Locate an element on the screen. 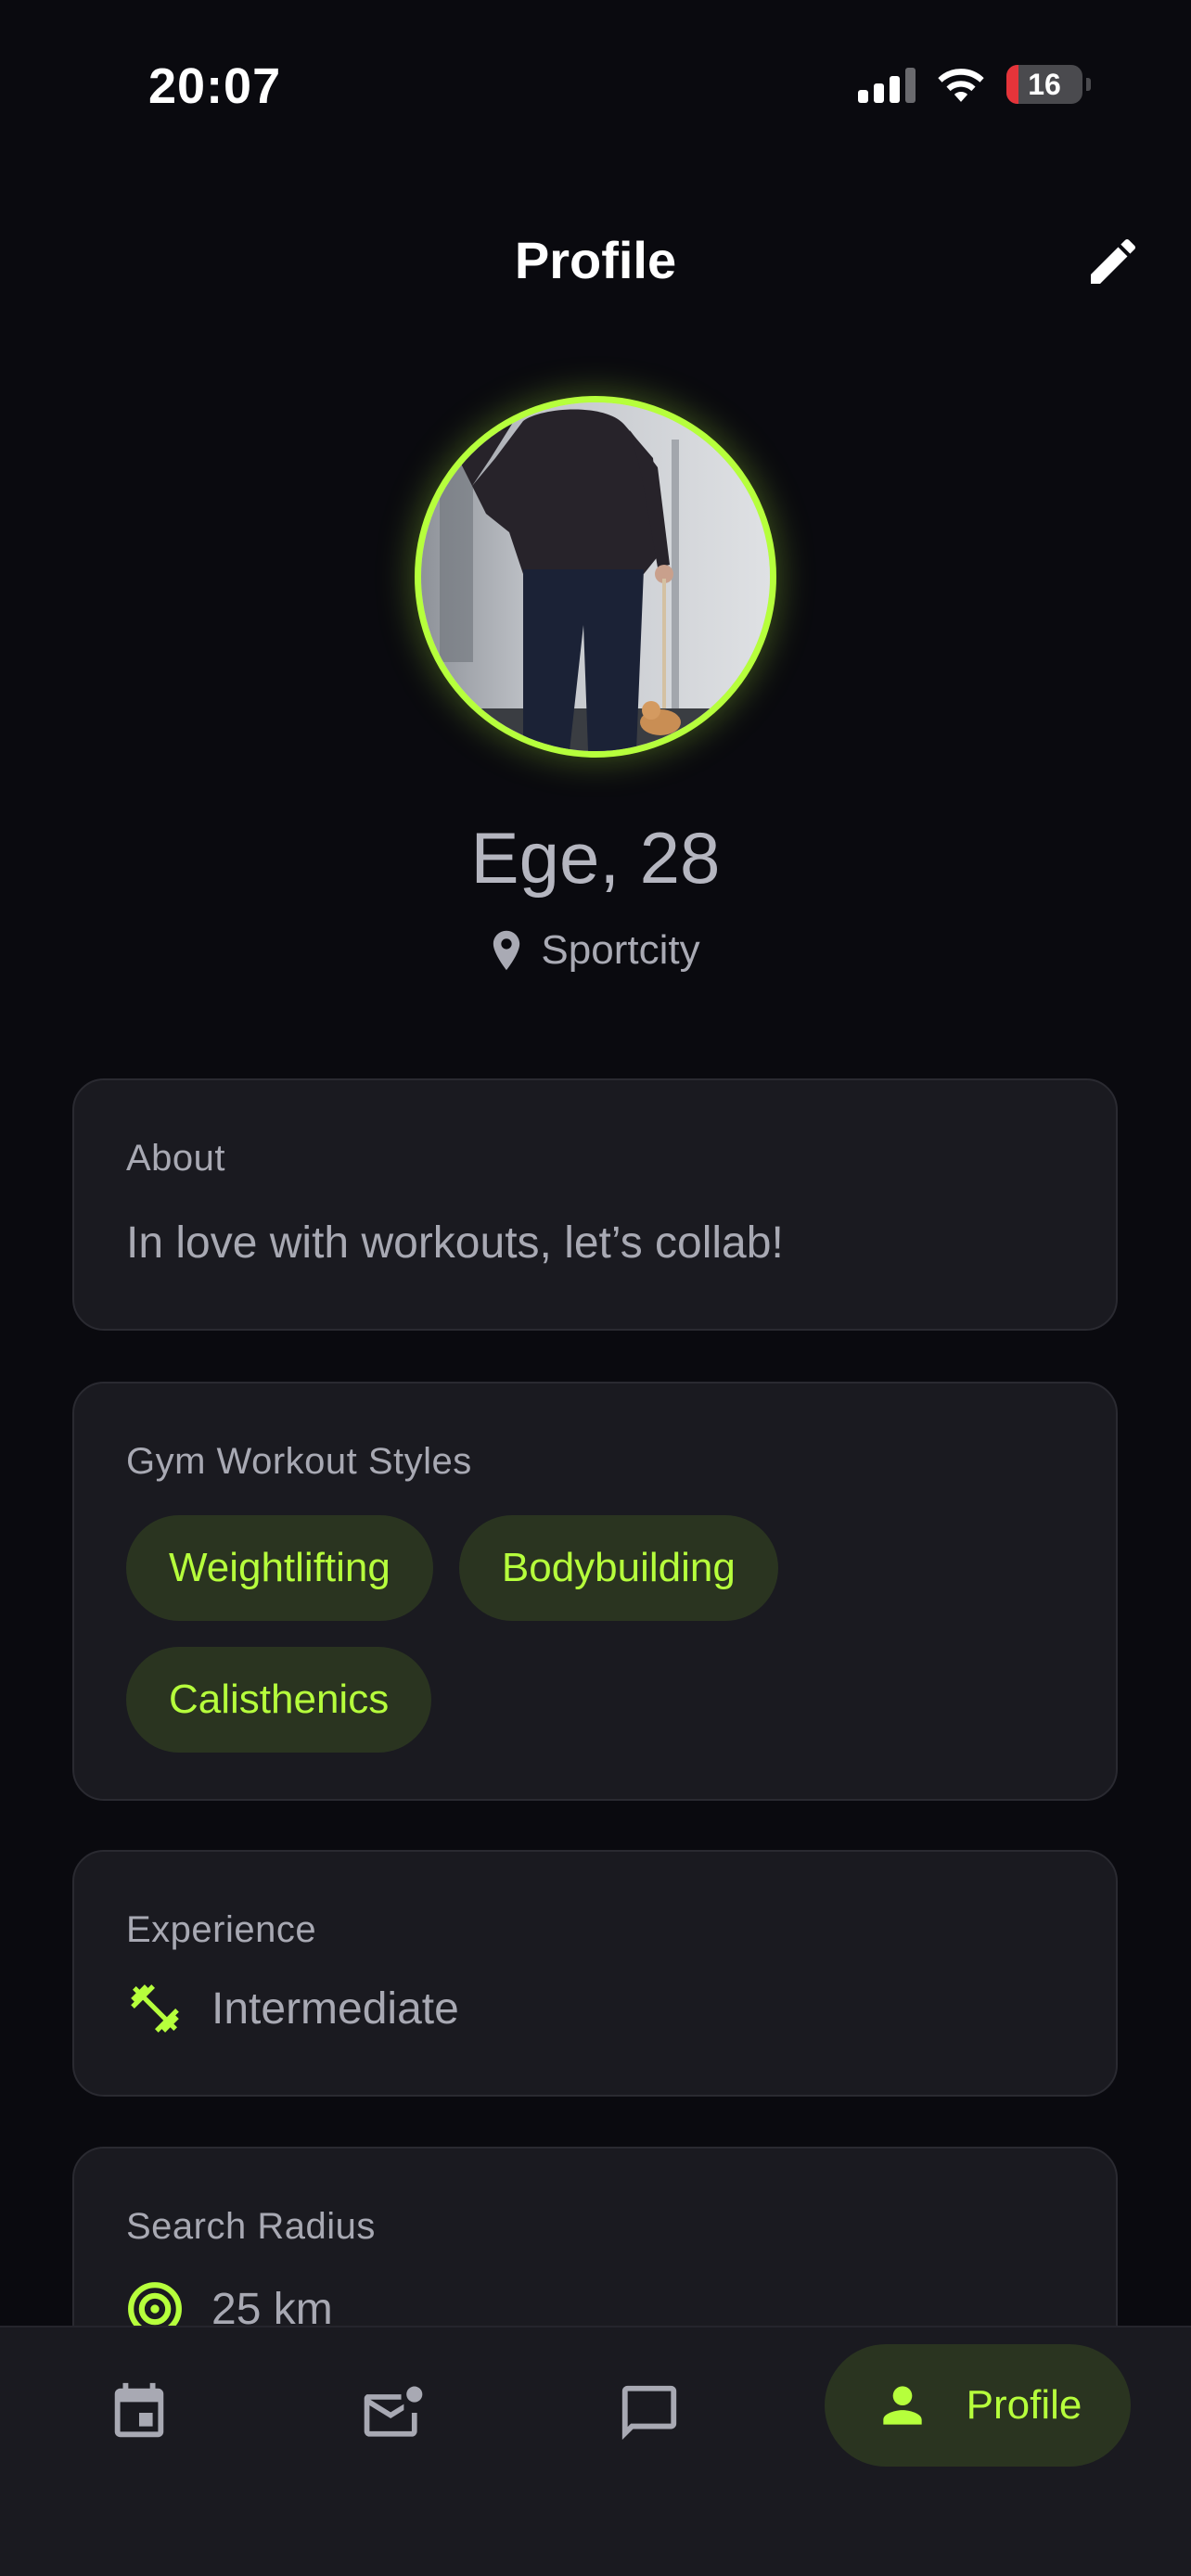 The width and height of the screenshot is (1191, 2576). nav-inbox is located at coordinates (393, 2412).